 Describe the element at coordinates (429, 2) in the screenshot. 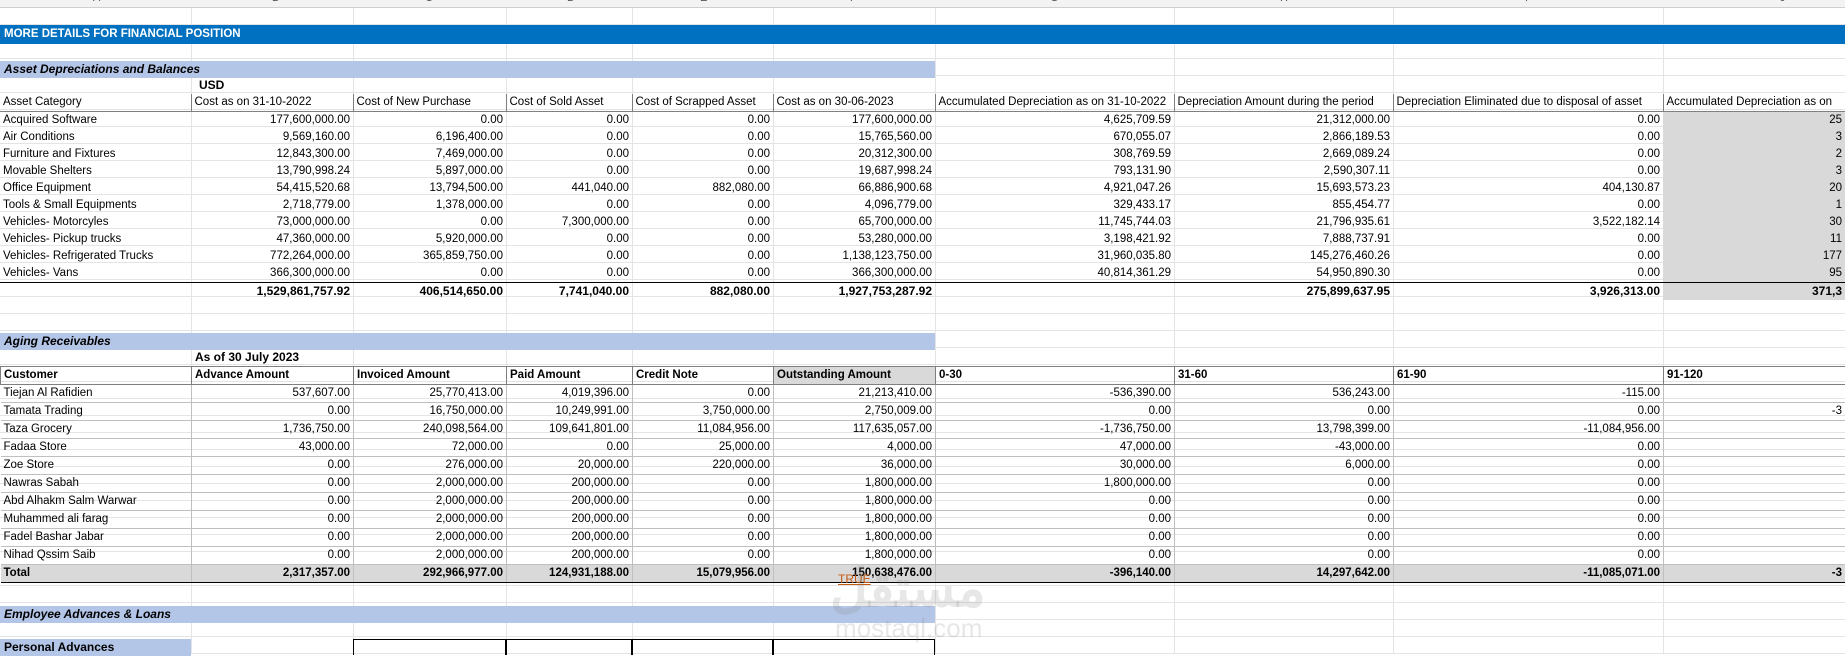

I see `col-letter-c: C` at that location.